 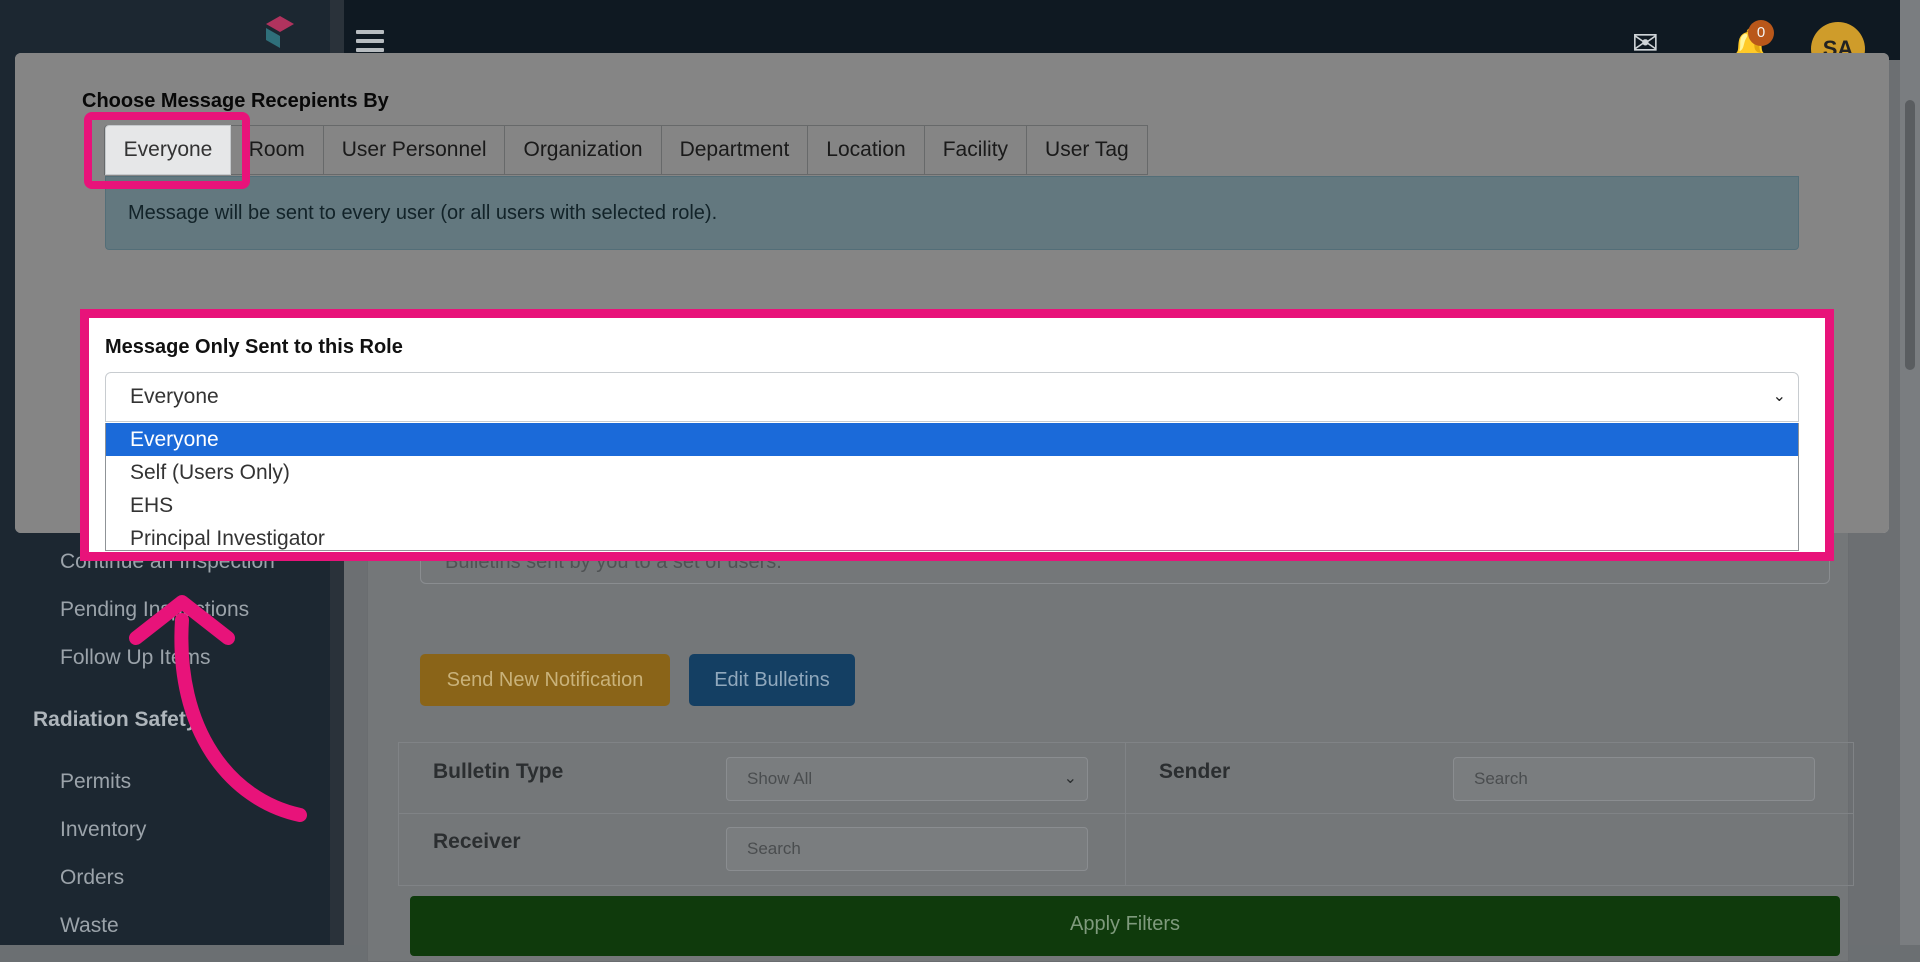 I want to click on page-scrollbar, so click(x=1910, y=472).